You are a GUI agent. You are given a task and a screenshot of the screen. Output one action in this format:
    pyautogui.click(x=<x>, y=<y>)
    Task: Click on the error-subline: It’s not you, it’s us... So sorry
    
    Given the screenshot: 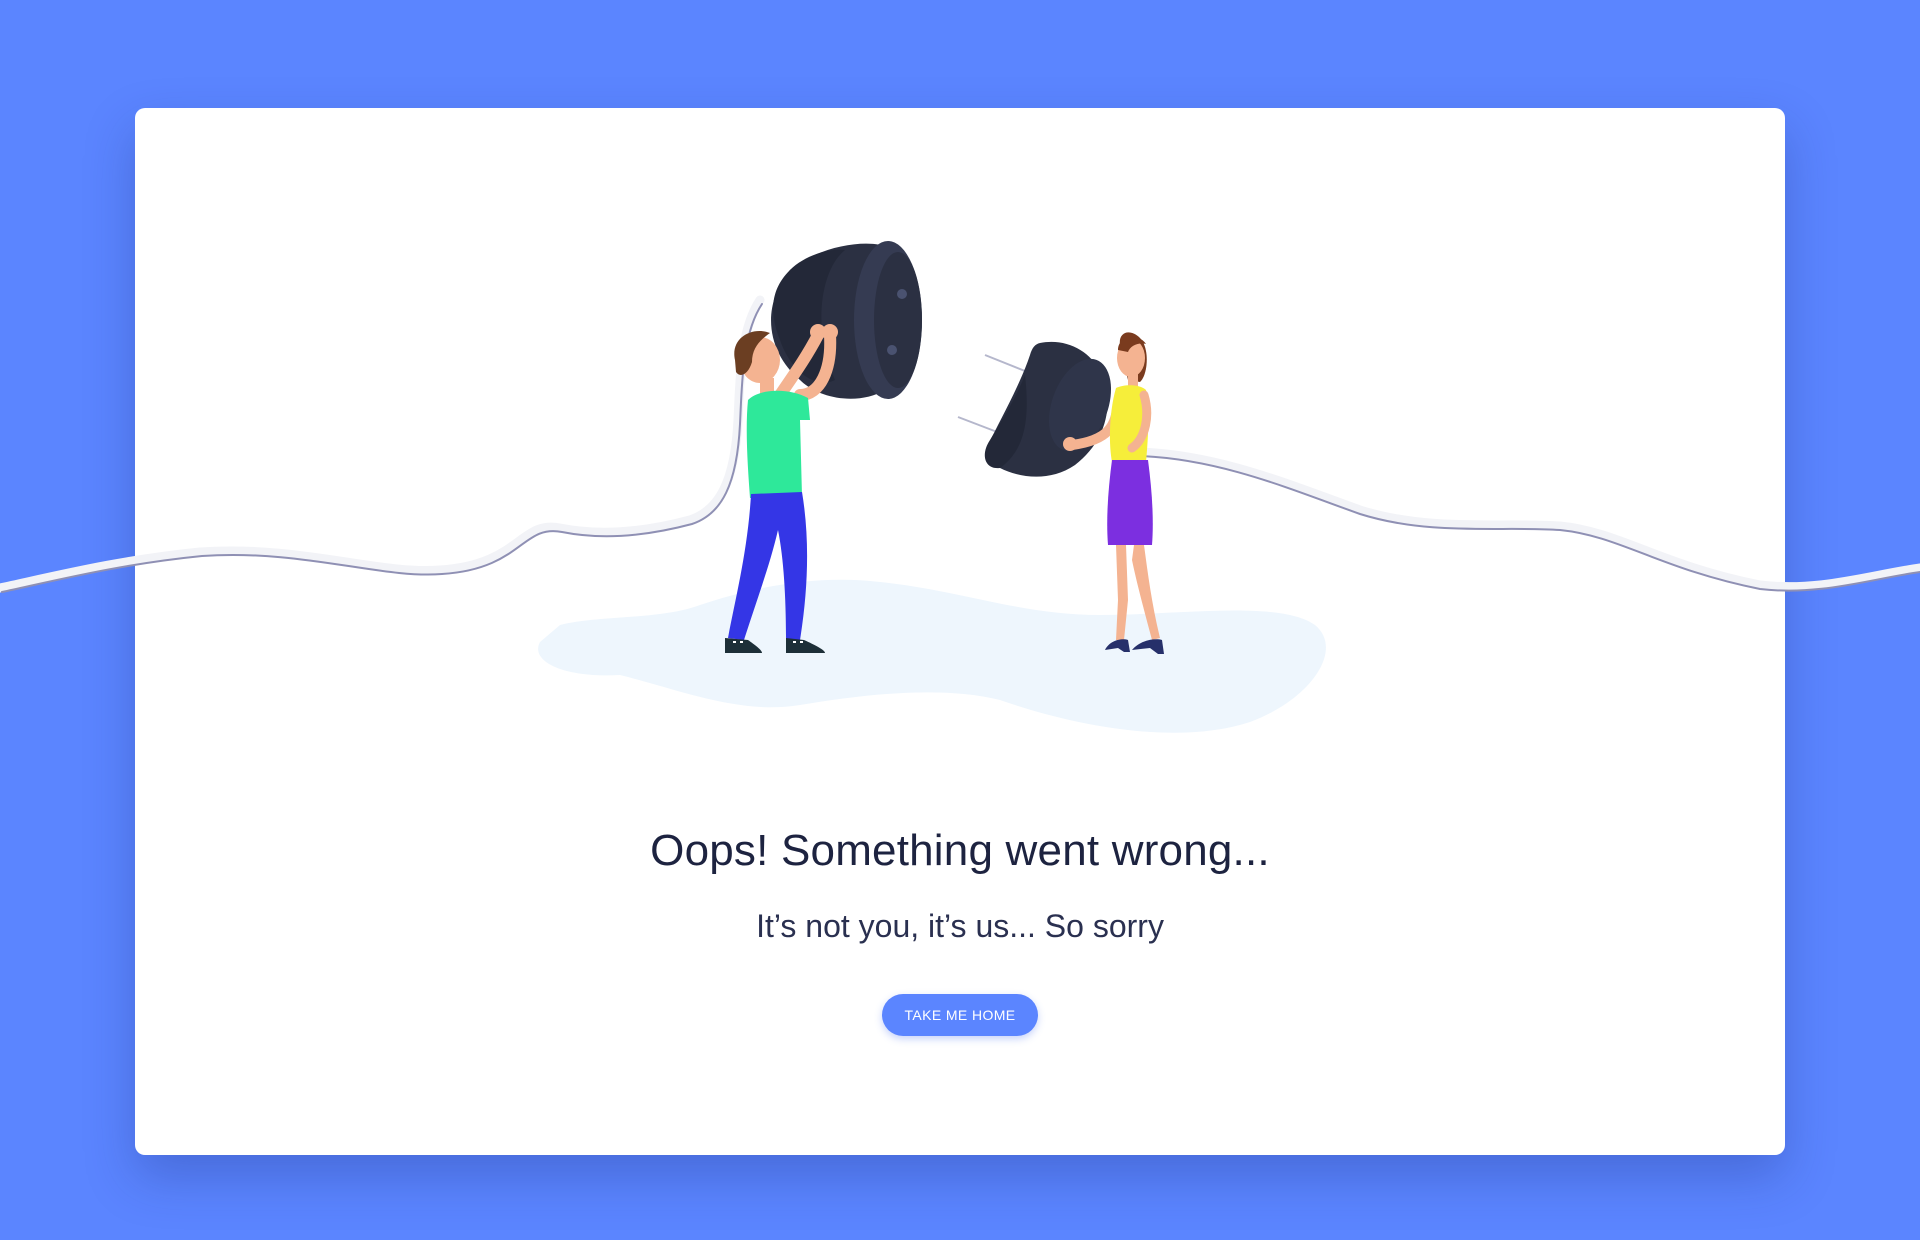 What is the action you would take?
    pyautogui.click(x=960, y=926)
    